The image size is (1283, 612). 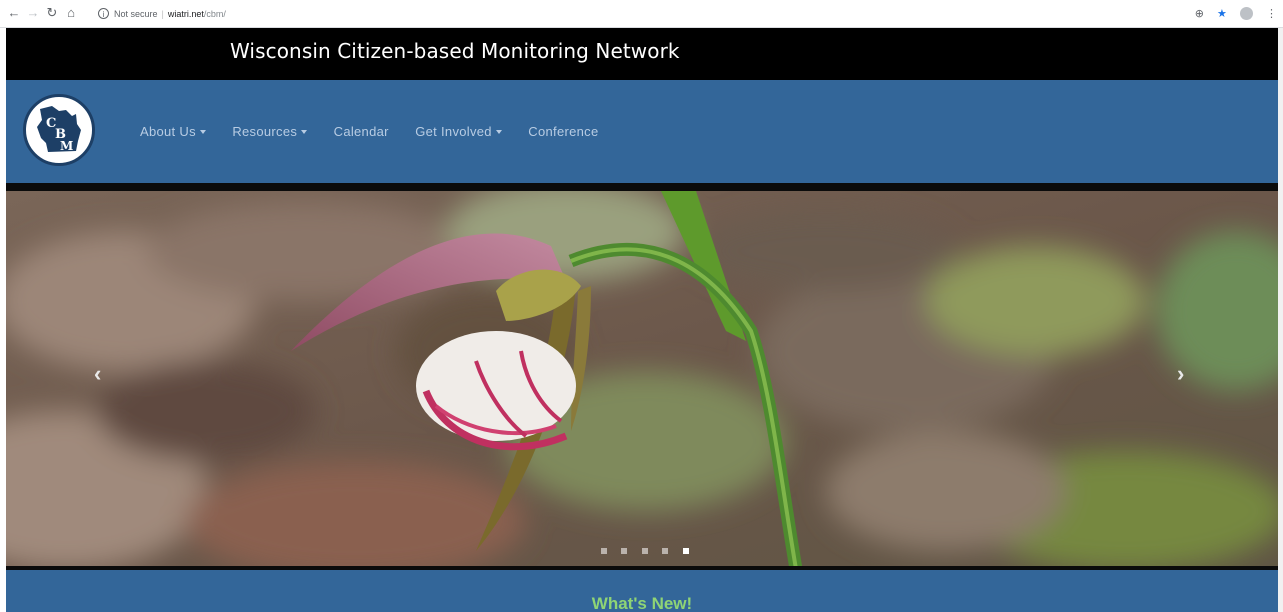 What do you see at coordinates (103, 14) in the screenshot?
I see `info-icon: i` at bounding box center [103, 14].